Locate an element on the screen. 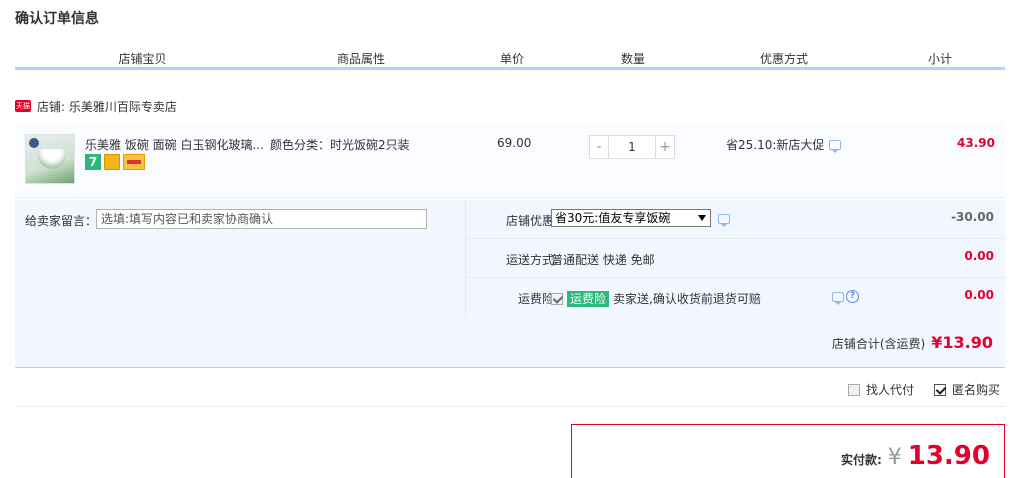 This screenshot has height=478, width=1010. shipping-value: 普通配送 快递 免邮 is located at coordinates (603, 260).